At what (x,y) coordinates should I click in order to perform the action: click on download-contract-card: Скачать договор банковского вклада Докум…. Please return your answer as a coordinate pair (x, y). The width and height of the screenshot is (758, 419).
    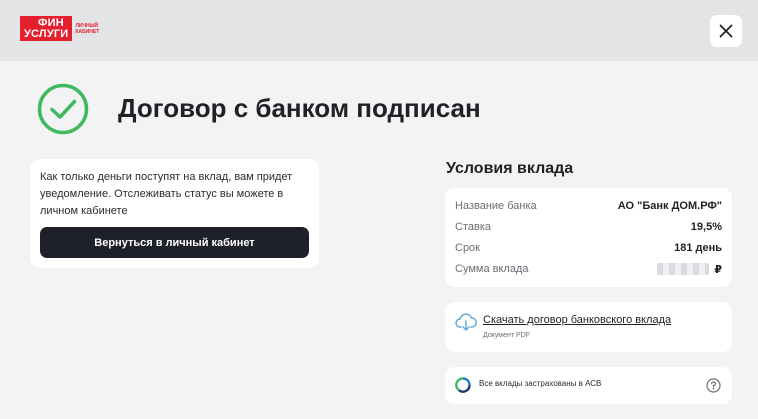
    Looking at the image, I should click on (588, 327).